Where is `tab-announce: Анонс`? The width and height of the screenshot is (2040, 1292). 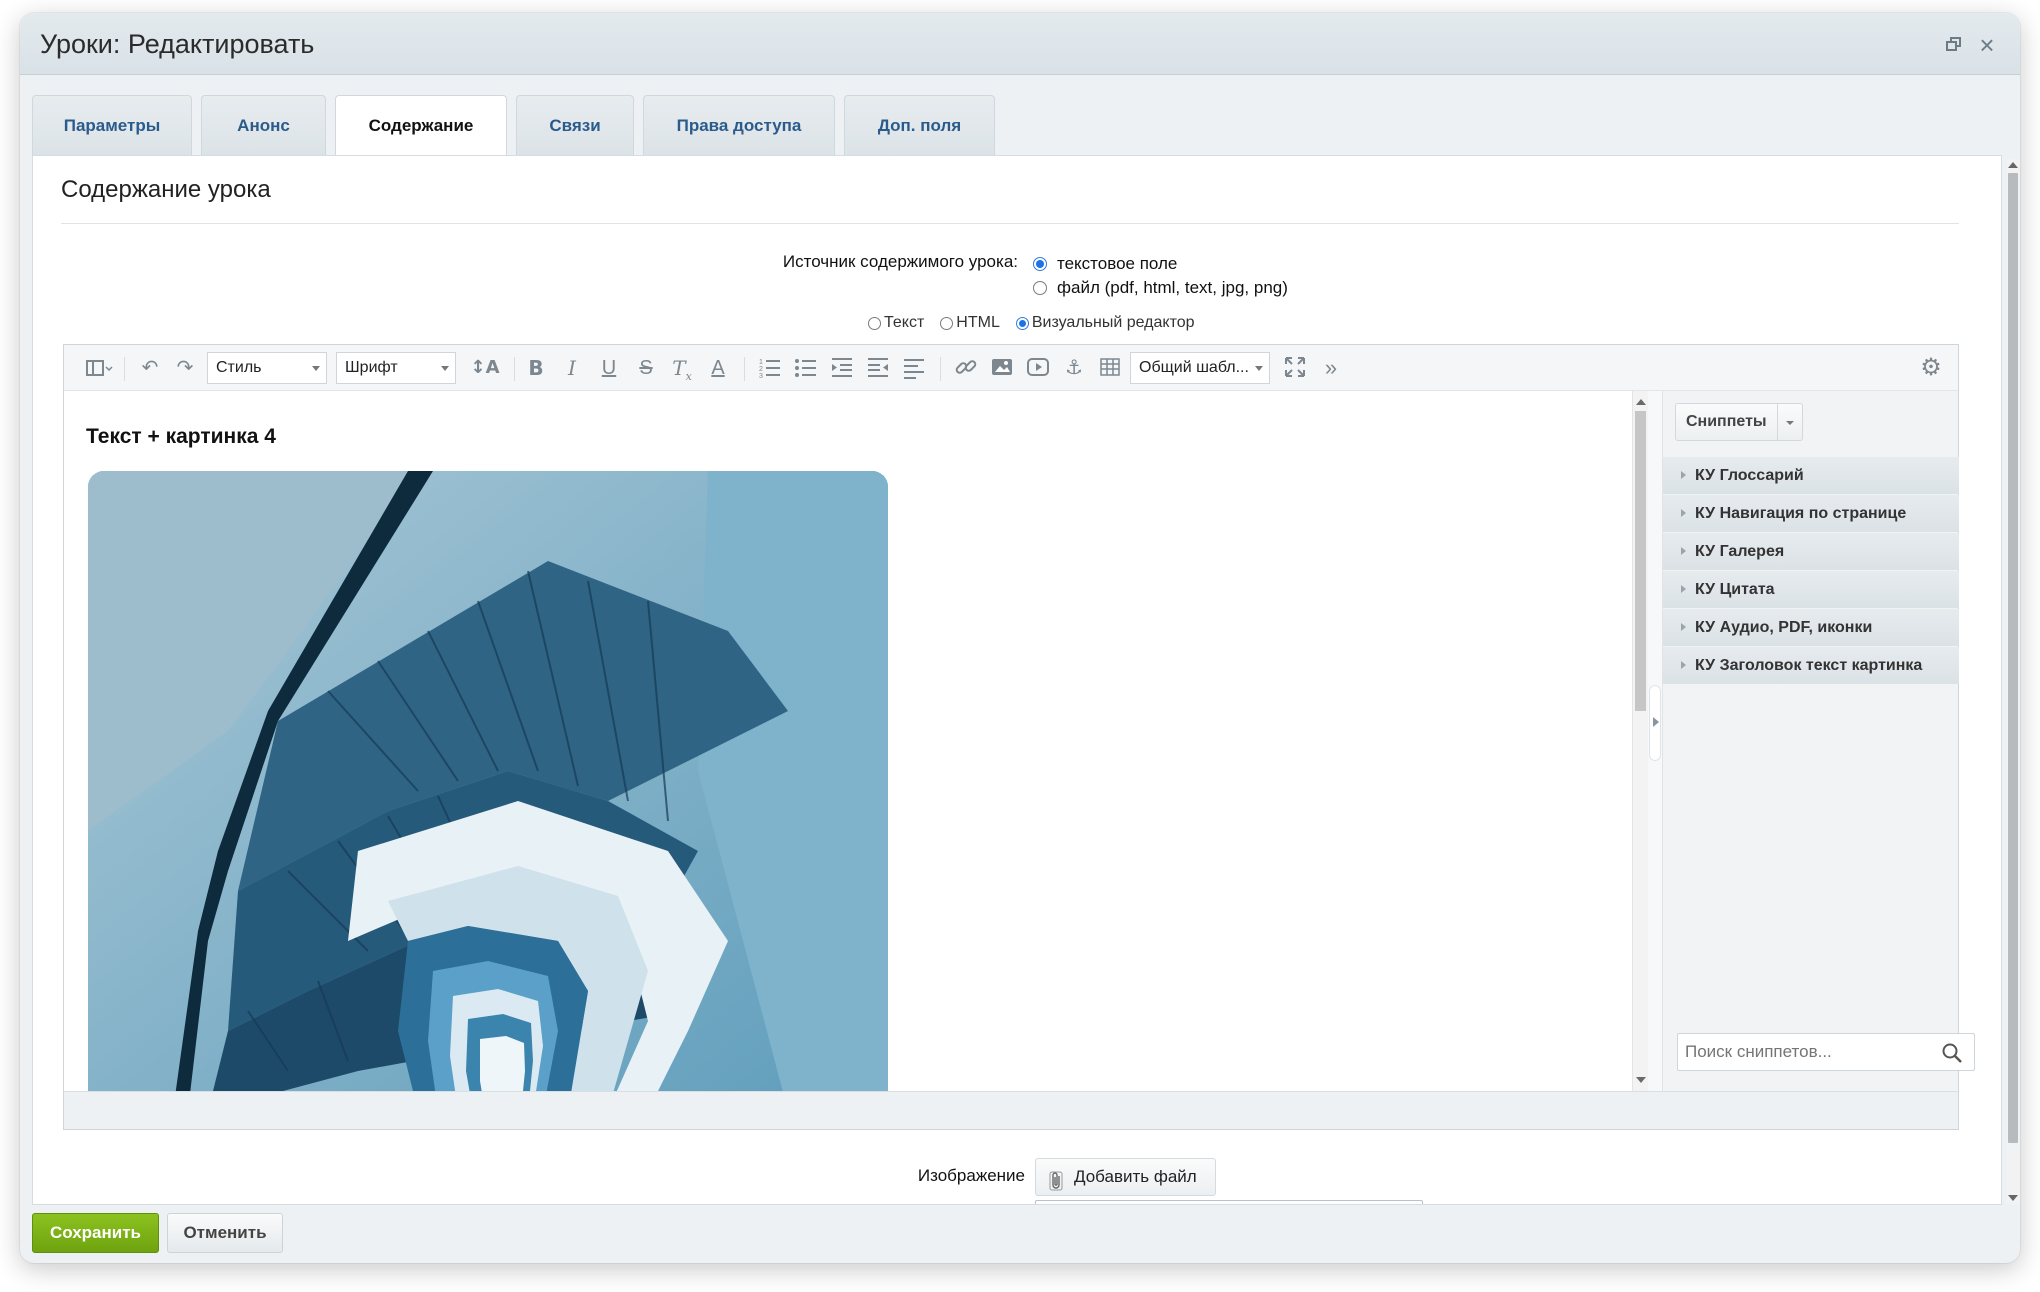
tab-announce: Анонс is located at coordinates (263, 125).